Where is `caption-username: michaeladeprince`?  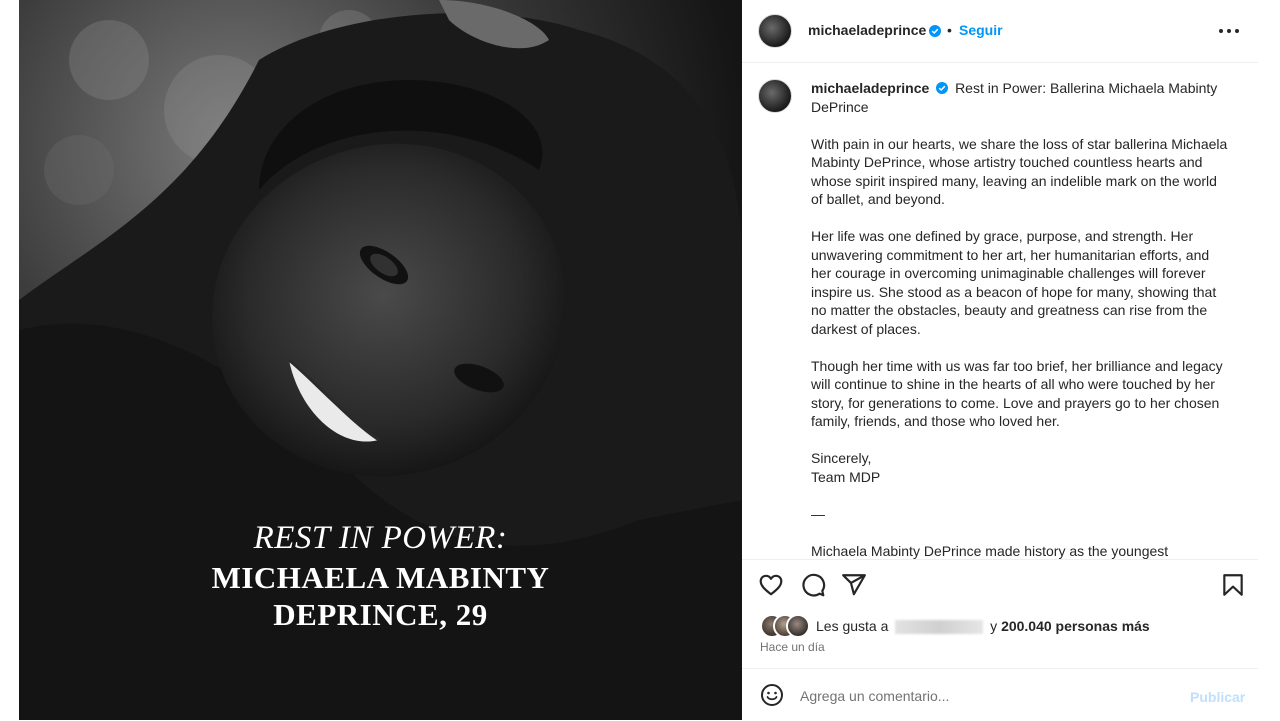
caption-username: michaeladeprince is located at coordinates (870, 88).